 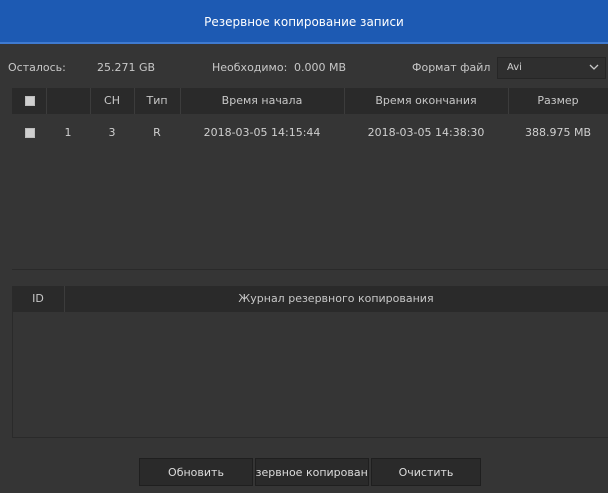 I want to click on required-value: 0.000 MB, so click(x=320, y=67).